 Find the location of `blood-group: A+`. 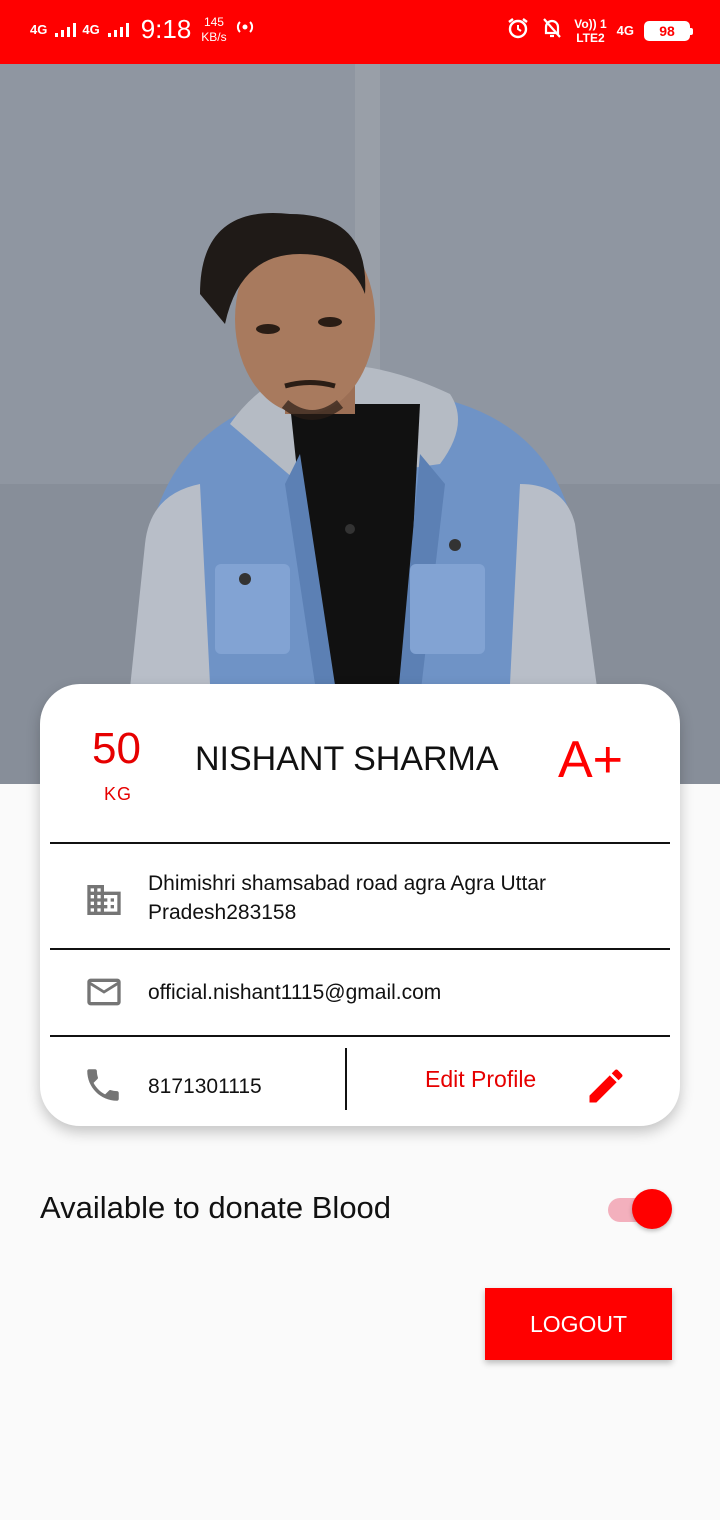

blood-group: A+ is located at coordinates (591, 760).